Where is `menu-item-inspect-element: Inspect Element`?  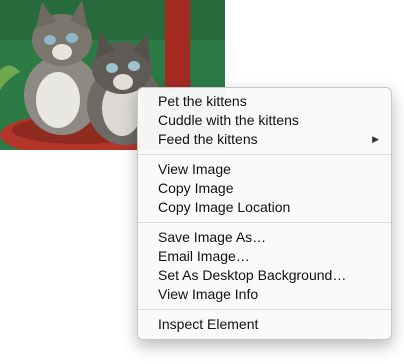
menu-item-inspect-element: Inspect Element is located at coordinates (264, 324).